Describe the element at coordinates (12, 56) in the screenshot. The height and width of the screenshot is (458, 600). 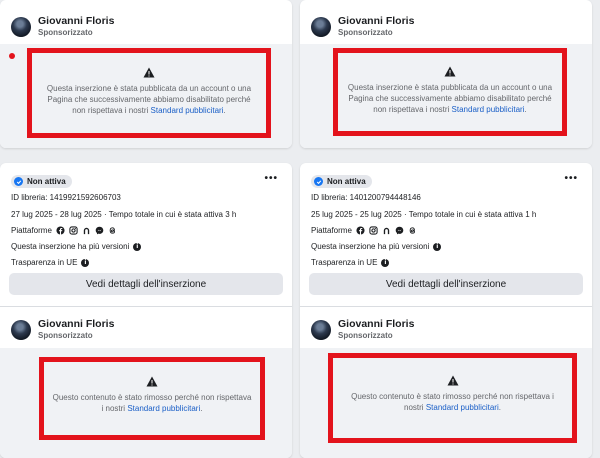
I see `red-dot-marker` at that location.